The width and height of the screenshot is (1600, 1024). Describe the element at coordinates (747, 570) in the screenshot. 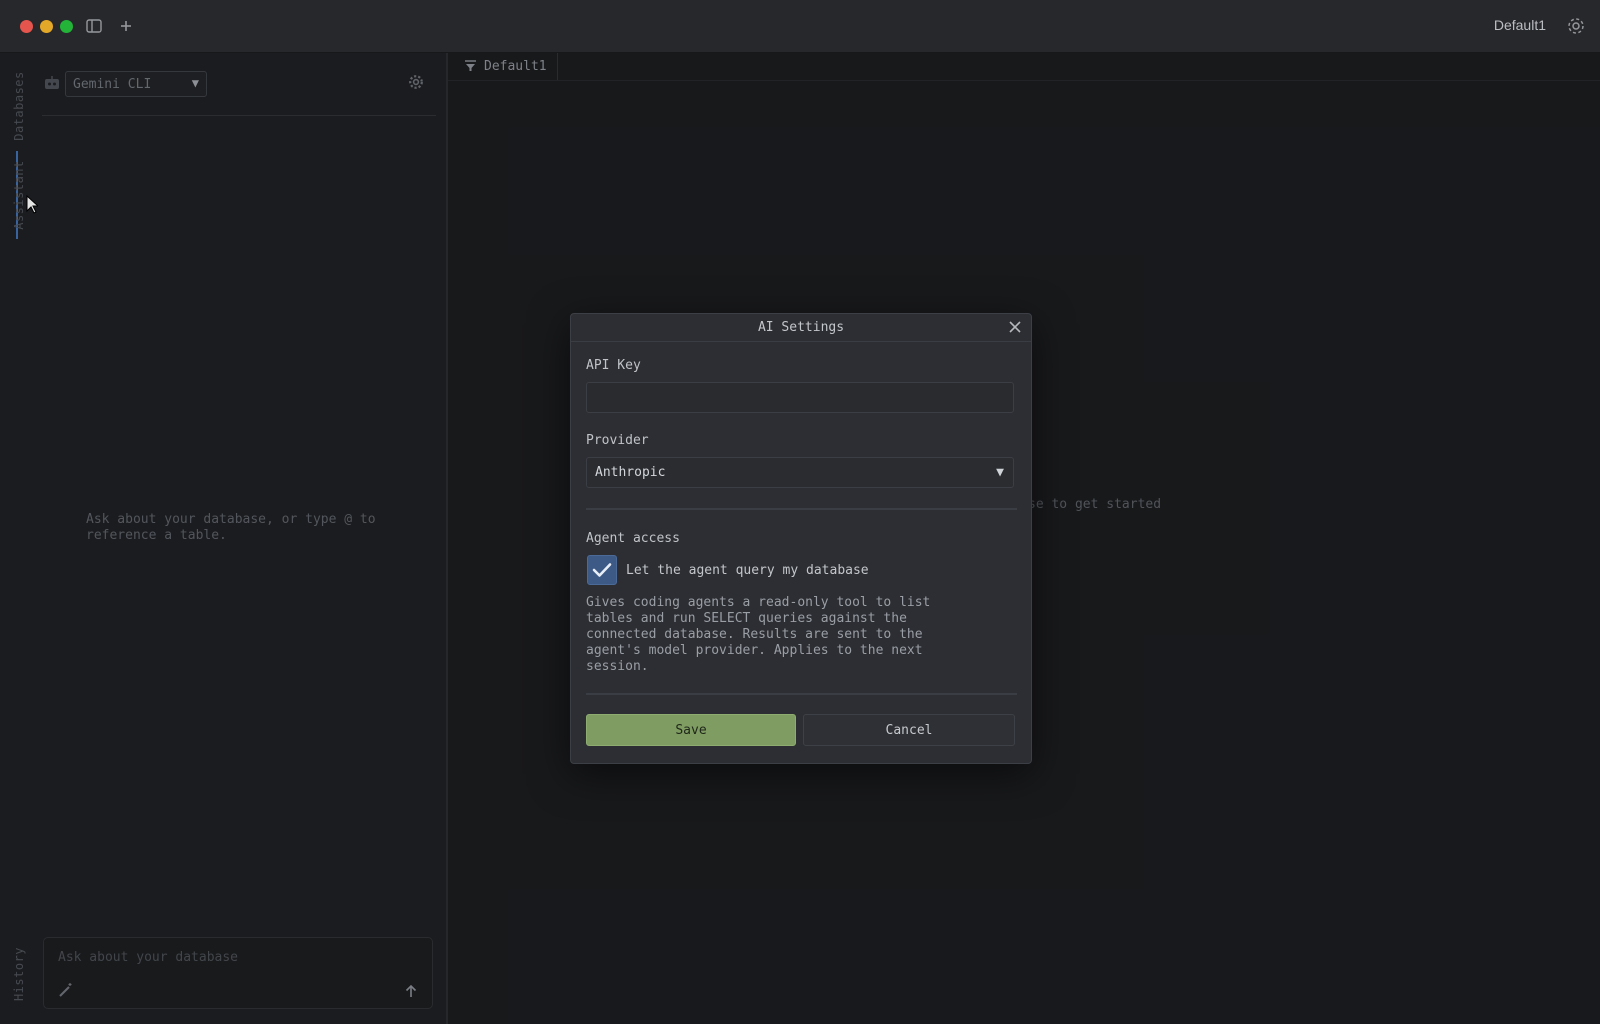

I see `agent-access-checkbox-label: Let the agent query my database` at that location.